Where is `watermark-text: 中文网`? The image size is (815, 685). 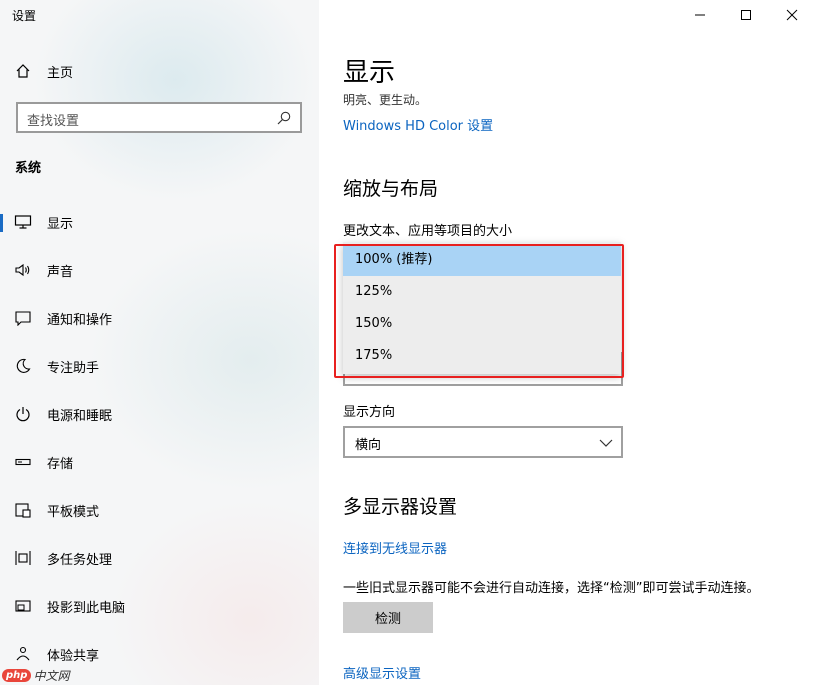 watermark-text: 中文网 is located at coordinates (51, 675).